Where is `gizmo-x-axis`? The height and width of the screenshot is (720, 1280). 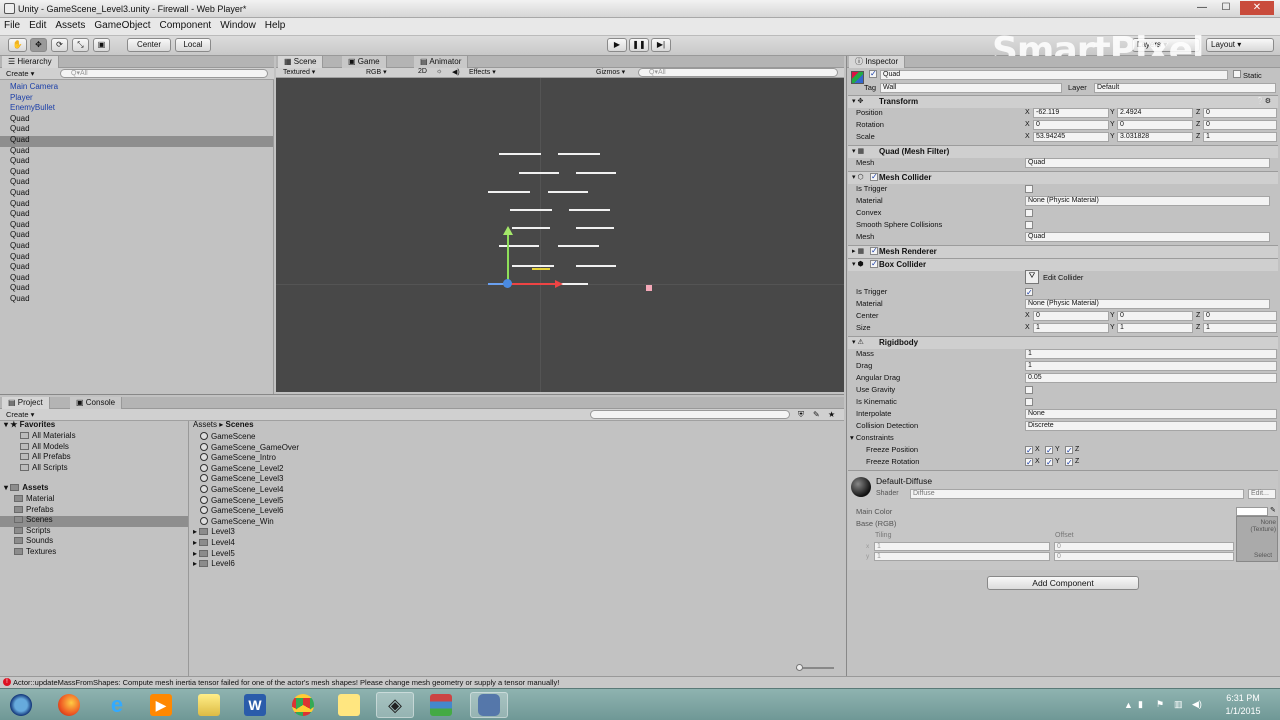 gizmo-x-axis is located at coordinates (534, 284).